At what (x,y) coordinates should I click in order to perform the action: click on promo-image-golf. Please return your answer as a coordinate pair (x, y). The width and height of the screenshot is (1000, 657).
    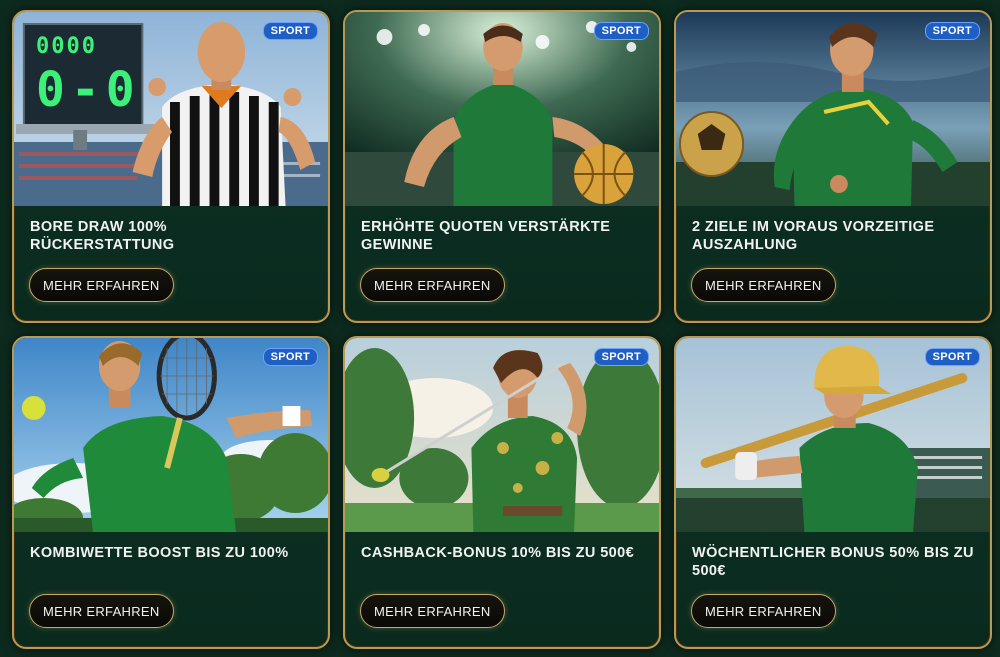
    Looking at the image, I should click on (502, 435).